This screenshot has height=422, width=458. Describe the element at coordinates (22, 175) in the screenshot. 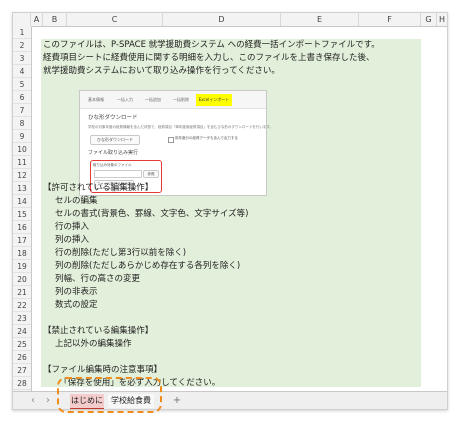

I see `row-header: 12` at that location.